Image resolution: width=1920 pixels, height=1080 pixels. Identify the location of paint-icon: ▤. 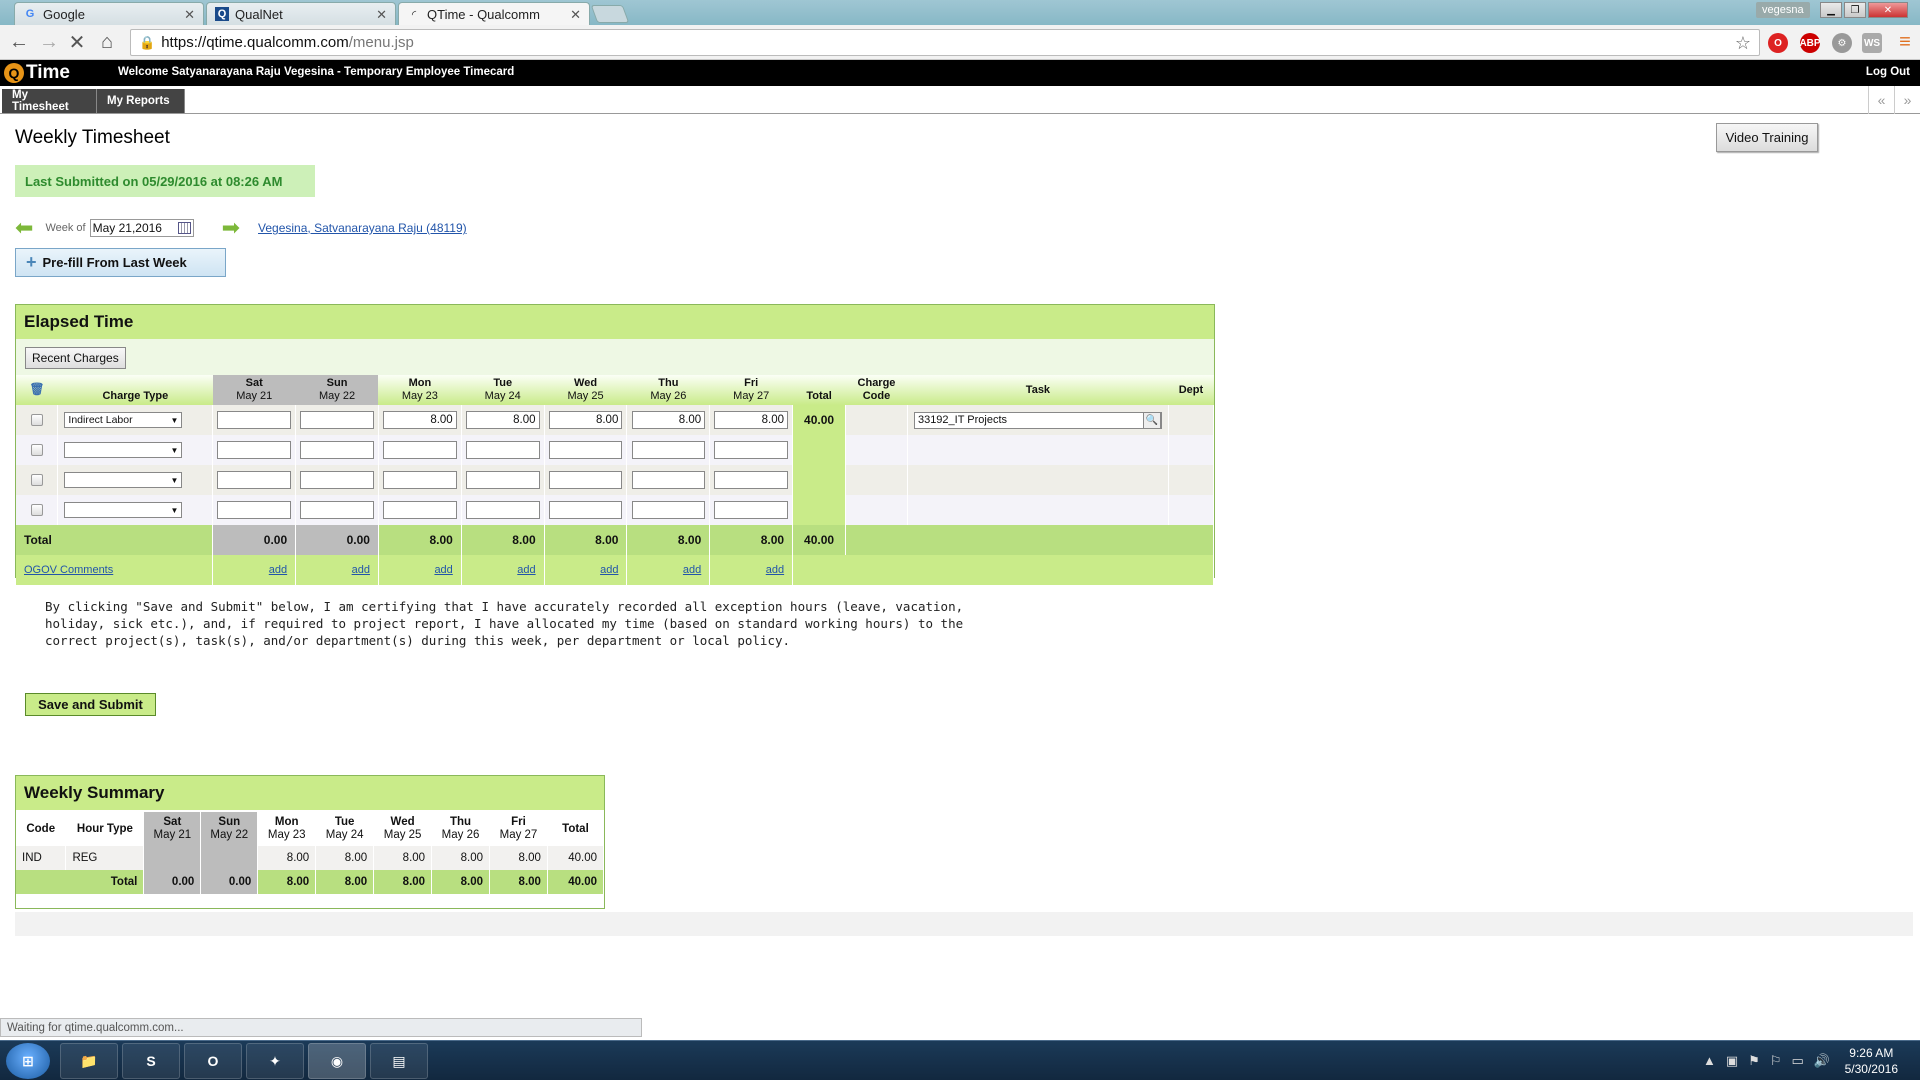
(399, 1061).